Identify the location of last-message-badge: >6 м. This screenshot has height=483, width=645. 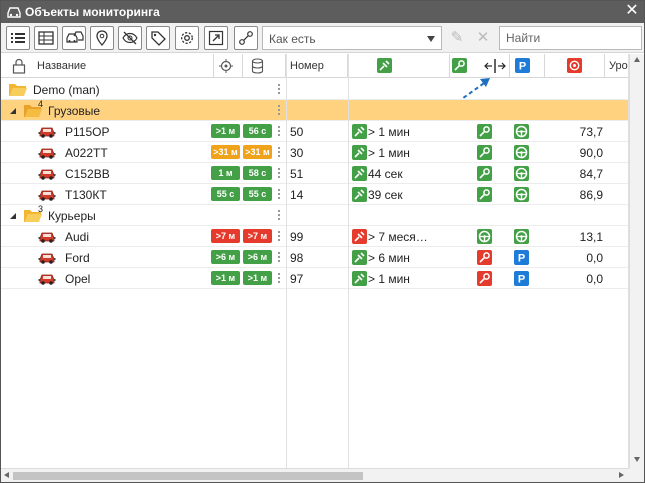
(225, 257).